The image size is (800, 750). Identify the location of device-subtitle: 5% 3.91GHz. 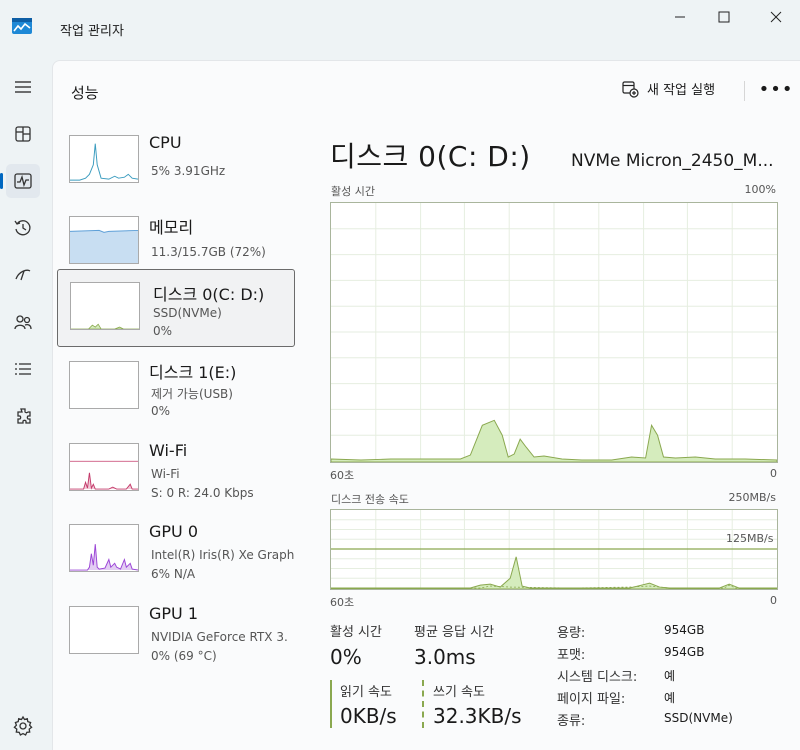
(188, 171).